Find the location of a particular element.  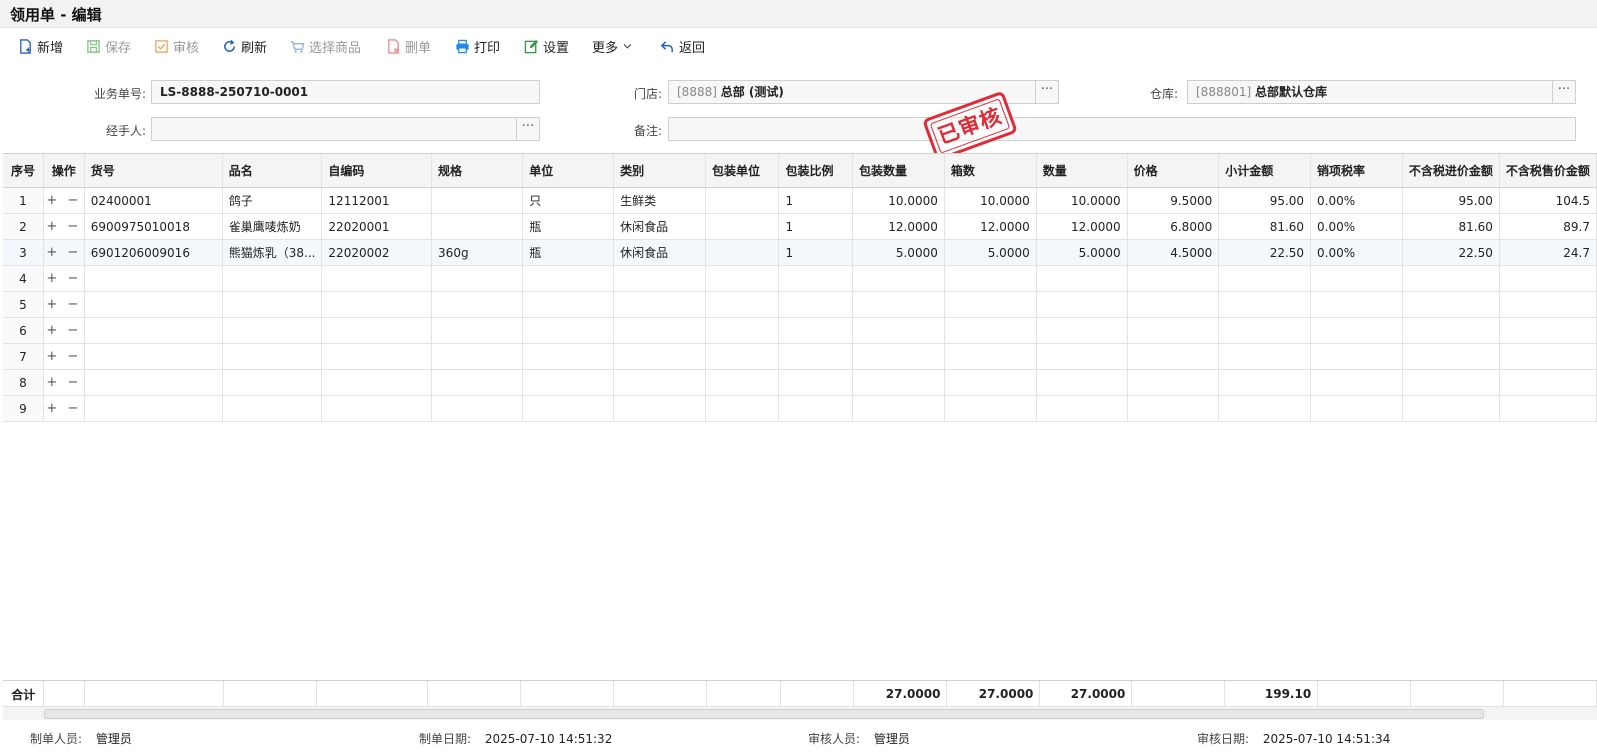

cell-category: 生鲜类 is located at coordinates (659, 200).